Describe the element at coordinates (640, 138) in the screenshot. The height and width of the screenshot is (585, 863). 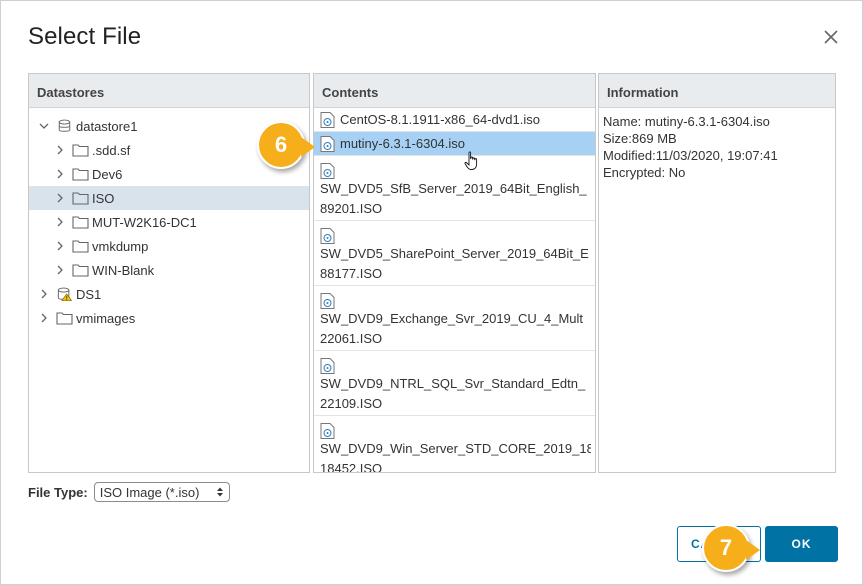
I see `info-size: Size:869 MB` at that location.